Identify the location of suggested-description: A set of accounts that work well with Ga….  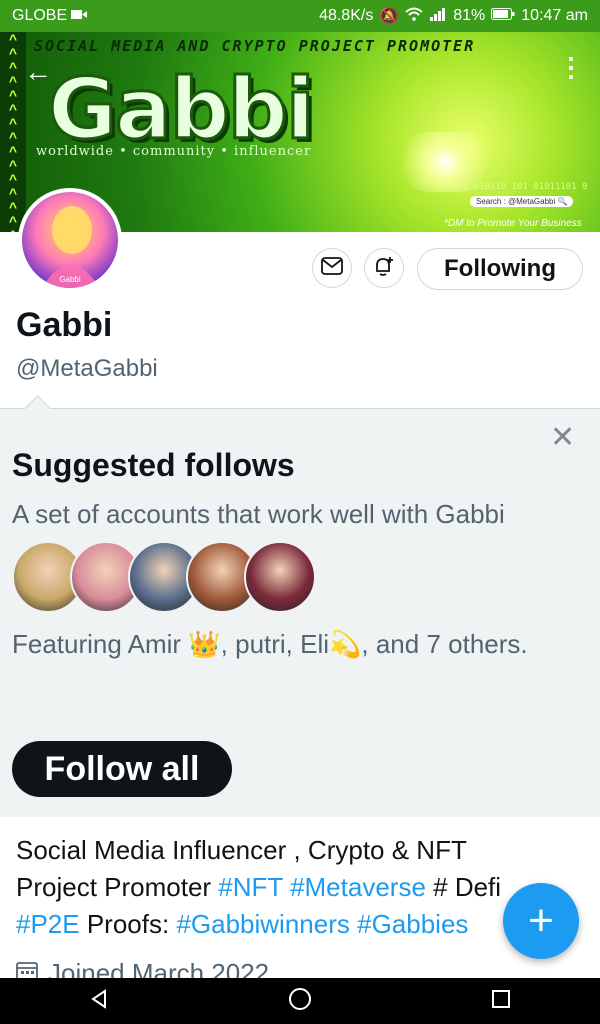
(258, 514).